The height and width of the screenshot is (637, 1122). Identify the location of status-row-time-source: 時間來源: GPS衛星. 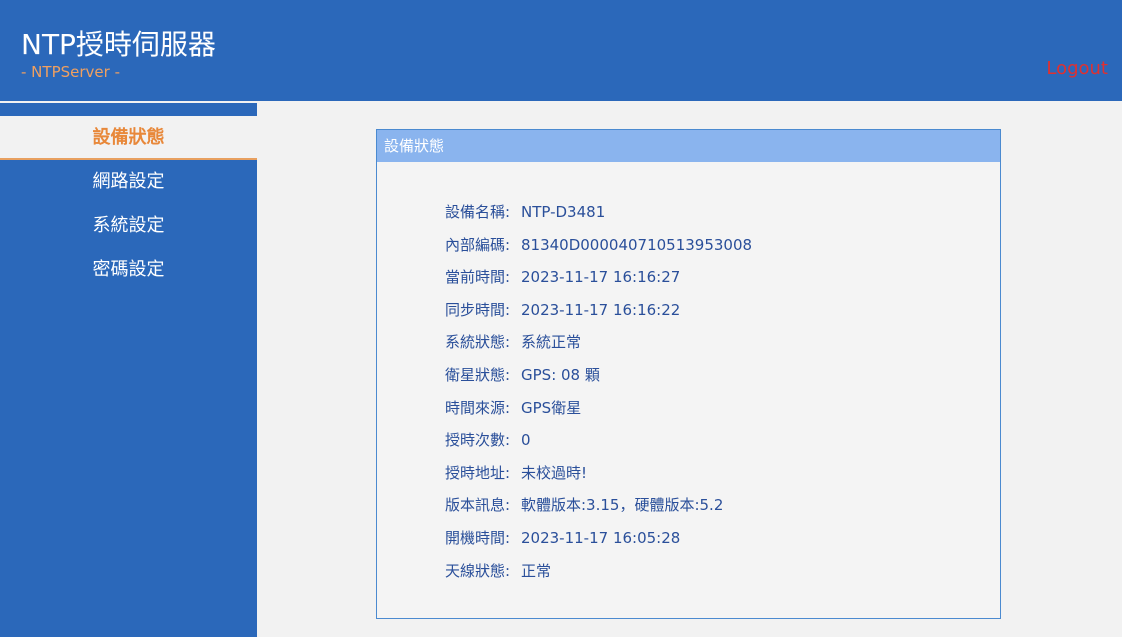
(598, 408).